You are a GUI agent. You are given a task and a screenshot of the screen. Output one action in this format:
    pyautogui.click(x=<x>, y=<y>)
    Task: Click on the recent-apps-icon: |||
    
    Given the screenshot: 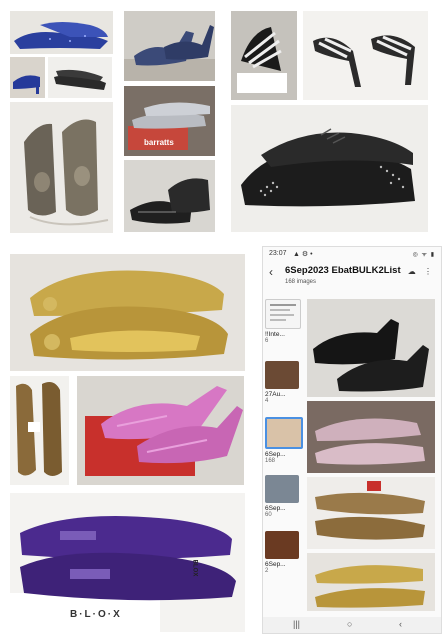 What is the action you would take?
    pyautogui.click(x=296, y=624)
    